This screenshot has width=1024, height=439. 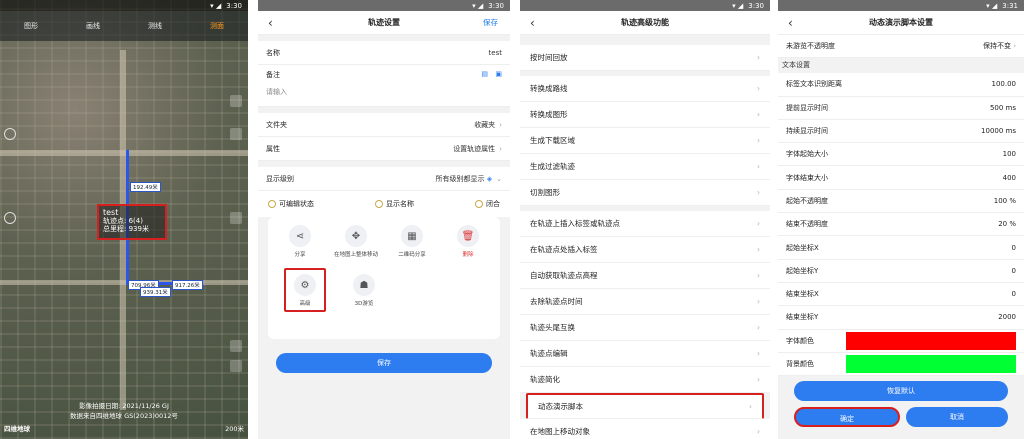 I want to click on note-image-icon: ▣, so click(x=498, y=74).